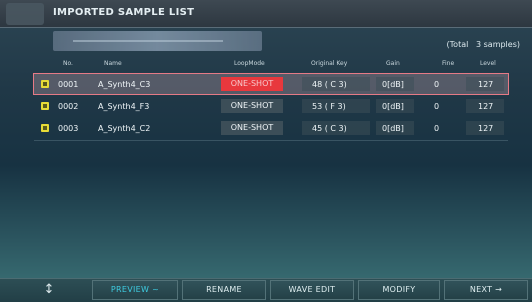 This screenshot has height=302, width=532. I want to click on title-bar: IMPORTED SAMPLE LIST, so click(266, 14).